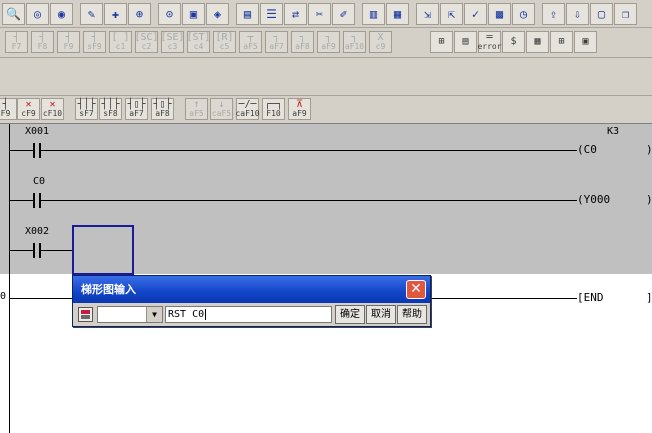 The height and width of the screenshot is (433, 652). What do you see at coordinates (37, 200) in the screenshot?
I see `rung2-contact` at bounding box center [37, 200].